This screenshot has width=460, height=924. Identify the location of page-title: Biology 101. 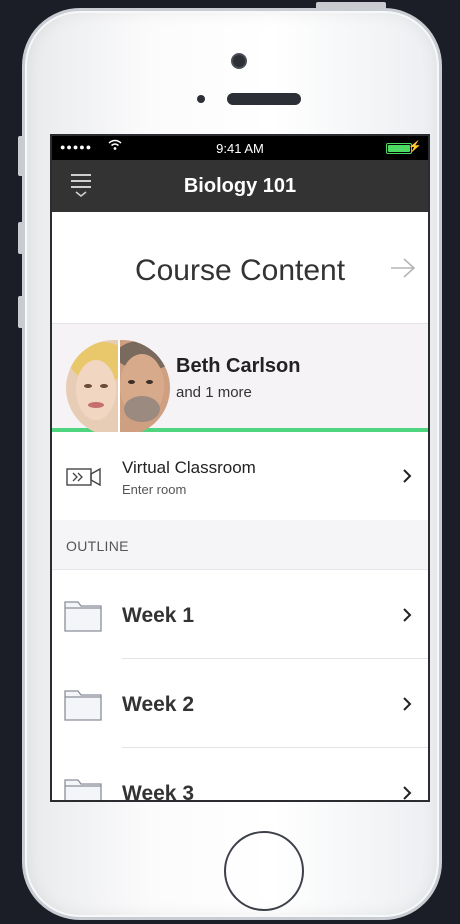
(240, 186).